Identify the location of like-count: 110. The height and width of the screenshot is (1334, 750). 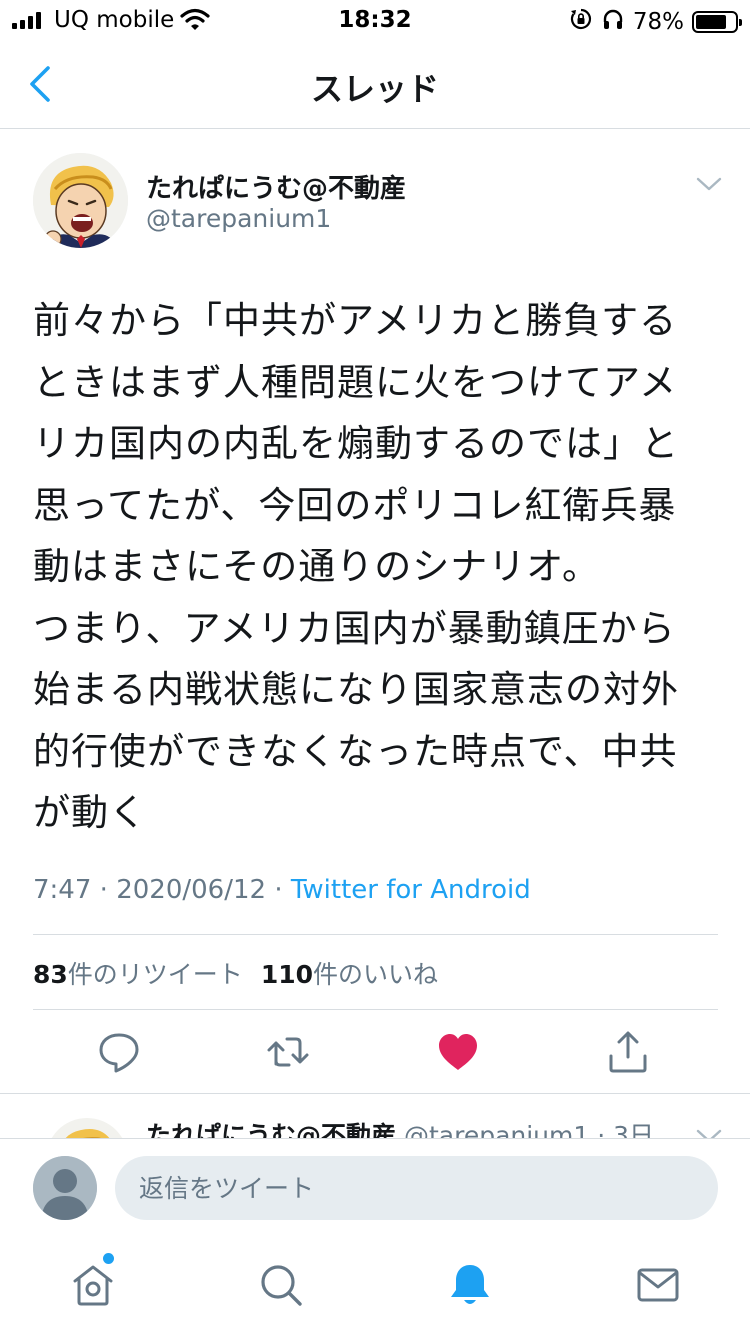
(286, 974).